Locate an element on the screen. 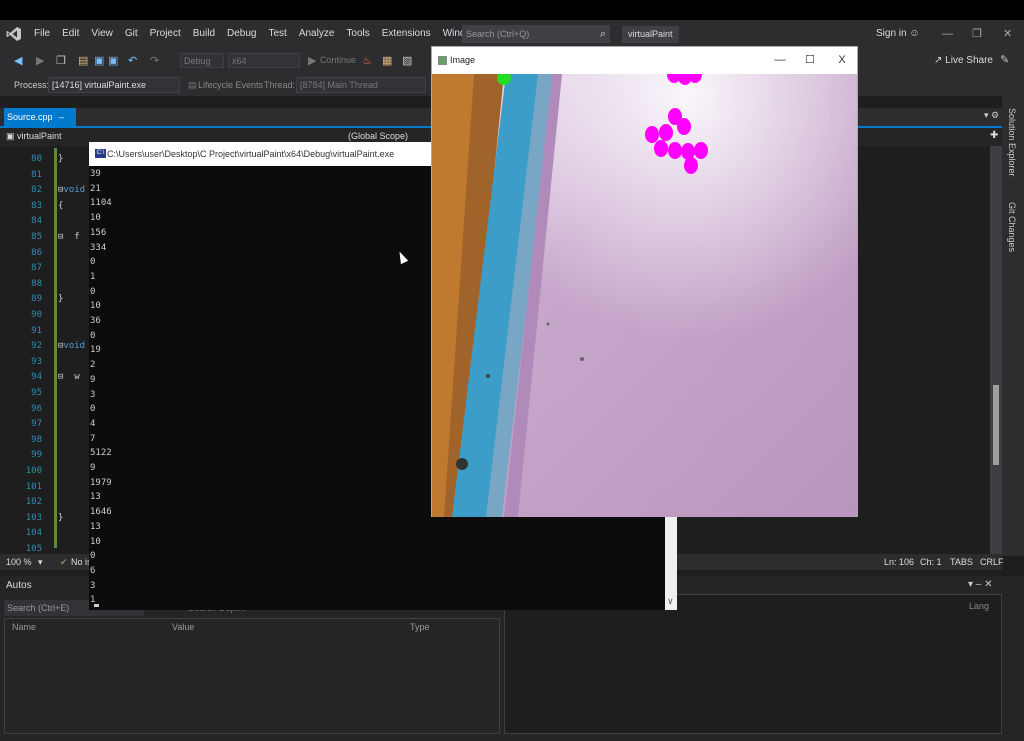 The width and height of the screenshot is (1024, 741). close-icon: ✕ is located at coordinates (1007, 34).